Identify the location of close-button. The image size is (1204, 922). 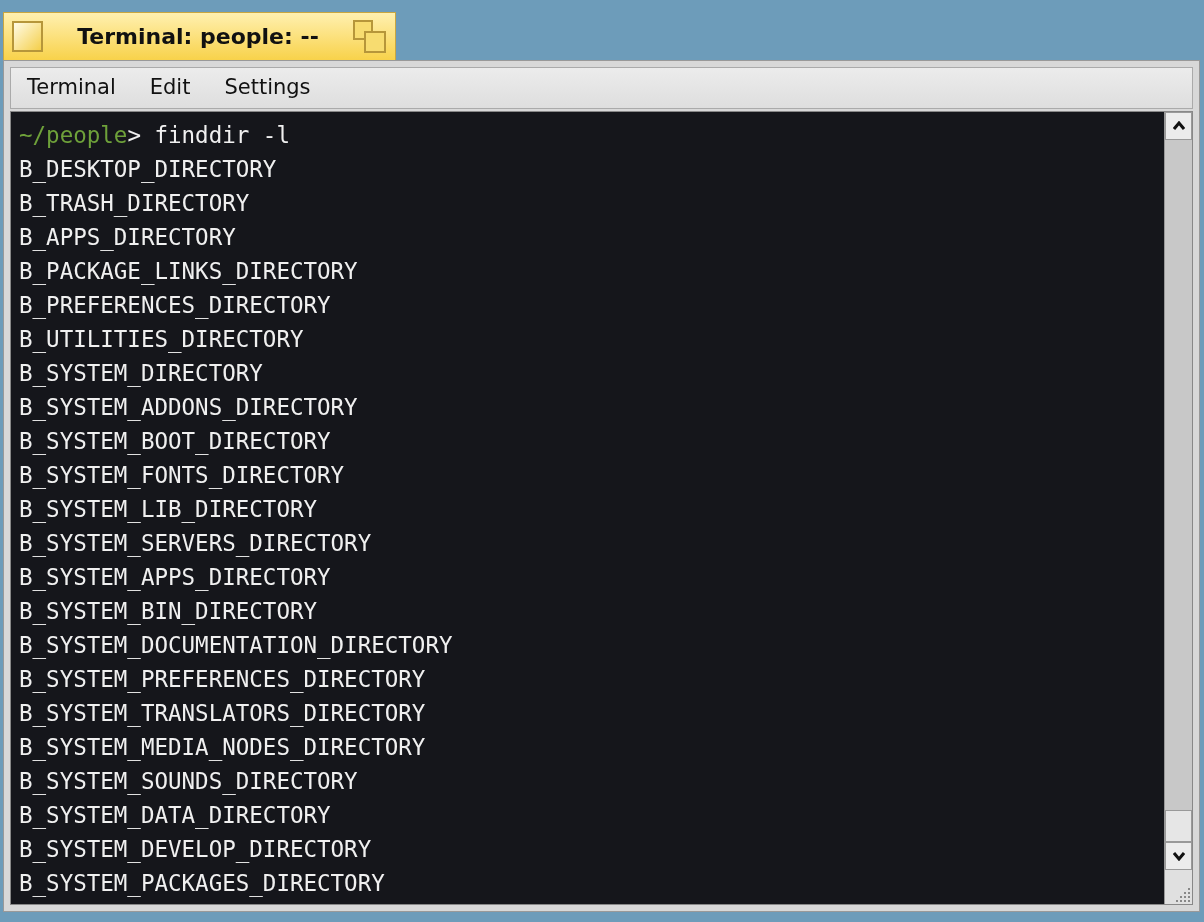
(27, 36).